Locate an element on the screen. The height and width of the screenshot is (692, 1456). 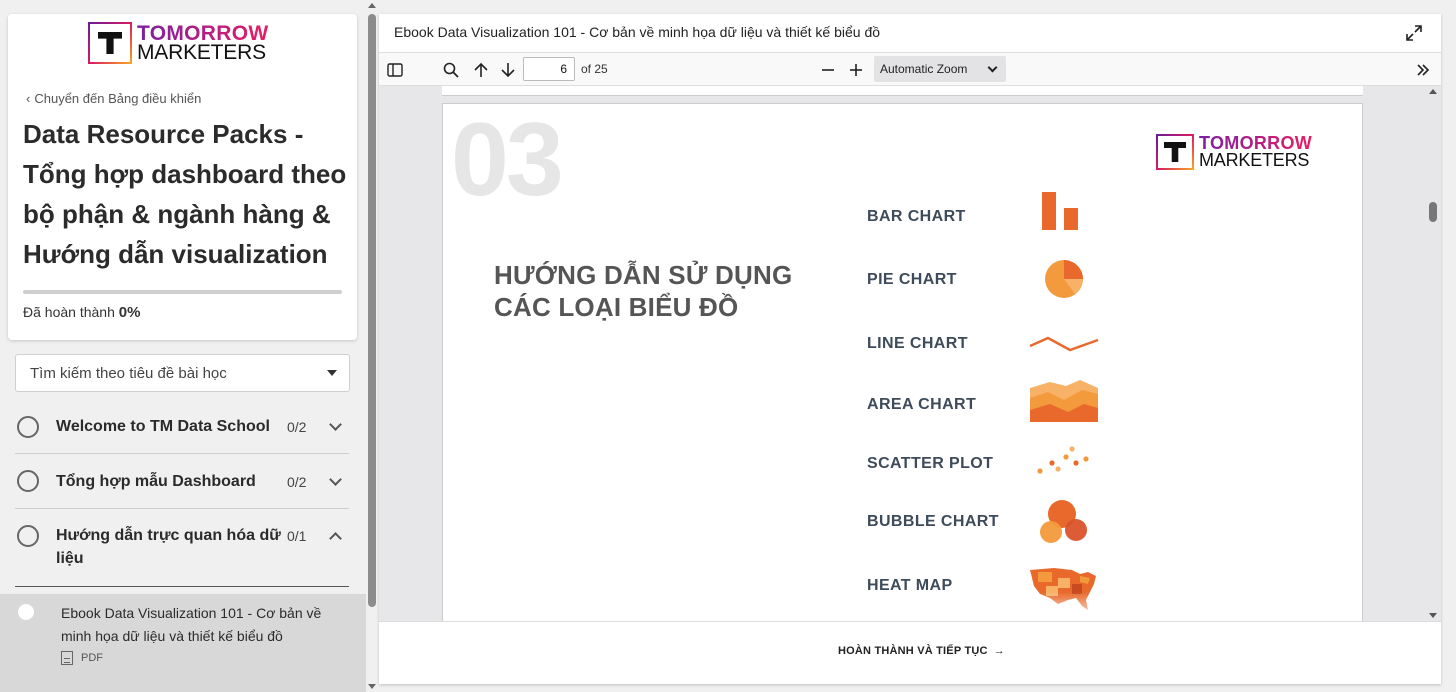
back-to-dashboard-link: ‹ Chuyển đến Bảng điều khiển is located at coordinates (113, 98).